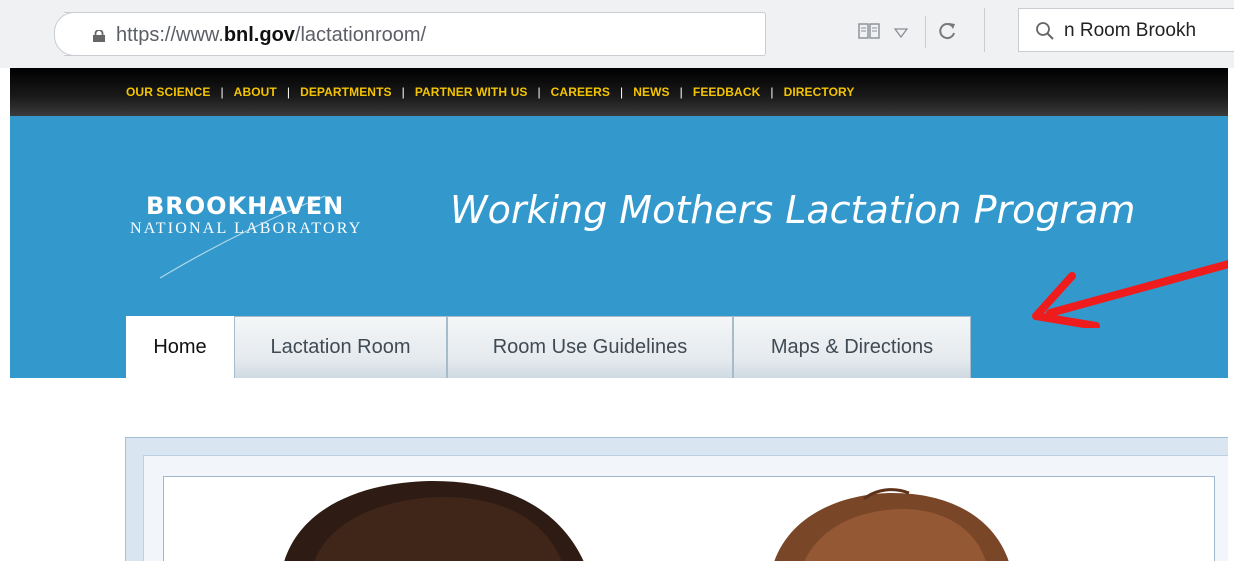 The height and width of the screenshot is (561, 1234). What do you see at coordinates (1133, 293) in the screenshot?
I see `red-arrow-annotation` at bounding box center [1133, 293].